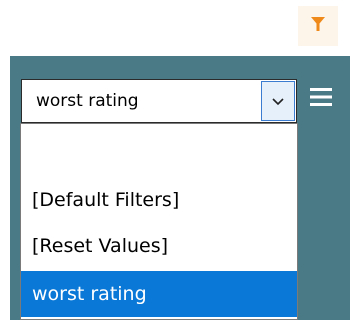  What do you see at coordinates (159, 200) in the screenshot?
I see `option-default-filters: [Default Filters]` at bounding box center [159, 200].